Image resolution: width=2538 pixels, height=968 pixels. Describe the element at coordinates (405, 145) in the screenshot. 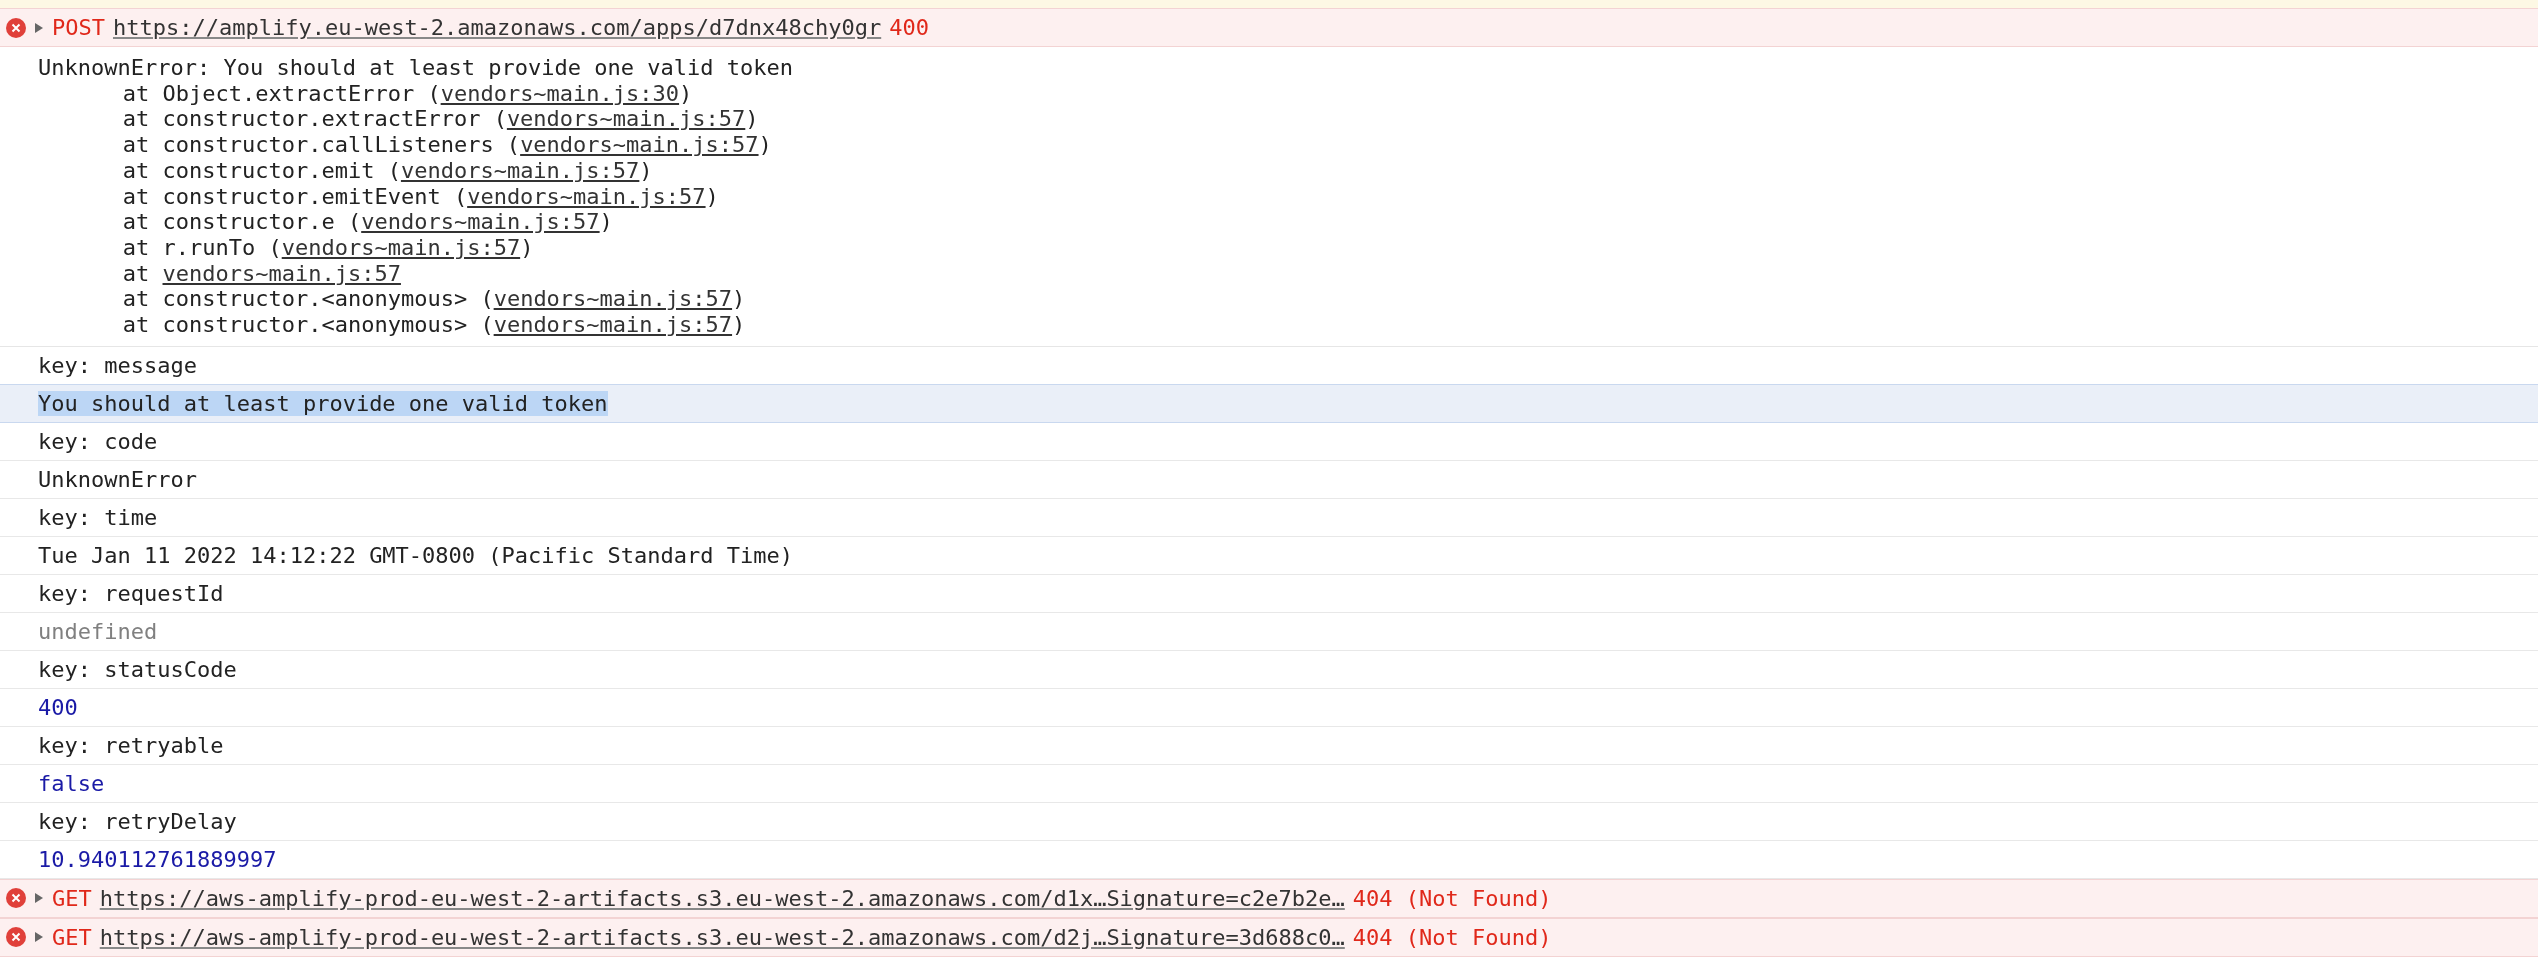

I see `stack-frame: at constructor.callListeners (vendors~main.js:57)` at that location.